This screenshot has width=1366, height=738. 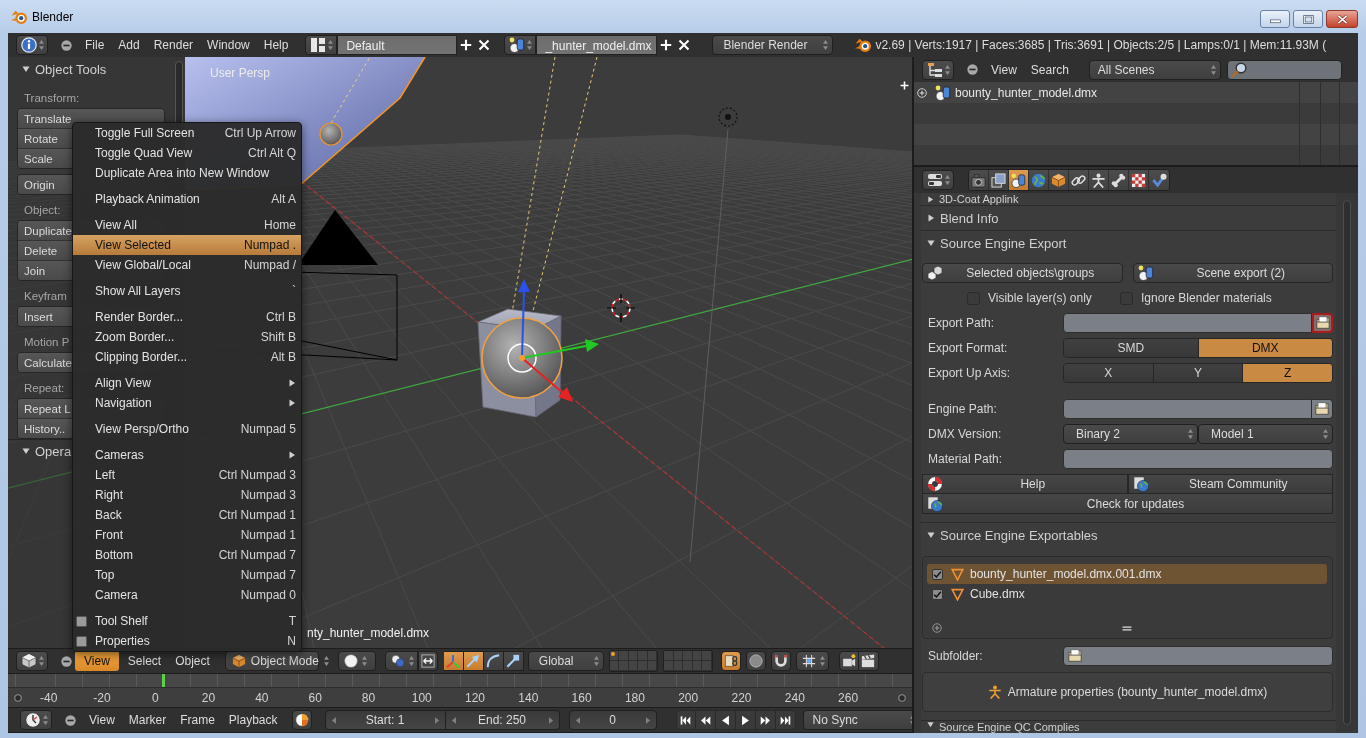 What do you see at coordinates (283, 199) in the screenshot?
I see `shortcut-label: Alt A` at bounding box center [283, 199].